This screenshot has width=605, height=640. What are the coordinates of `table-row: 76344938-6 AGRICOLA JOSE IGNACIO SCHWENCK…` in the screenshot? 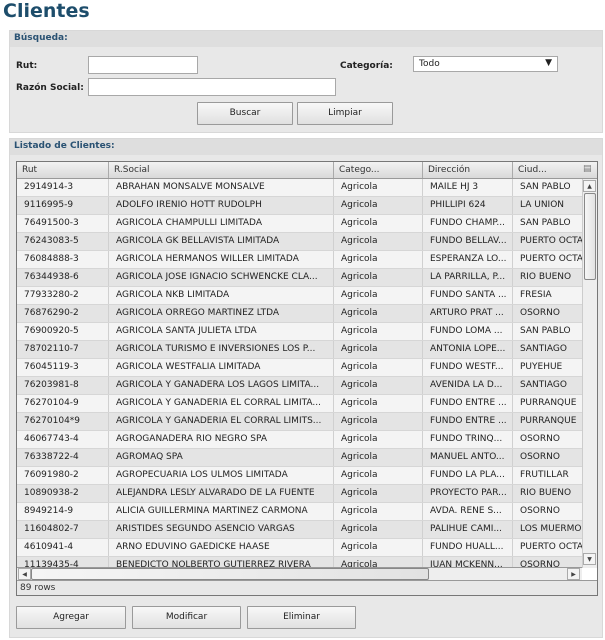 It's located at (299, 278).